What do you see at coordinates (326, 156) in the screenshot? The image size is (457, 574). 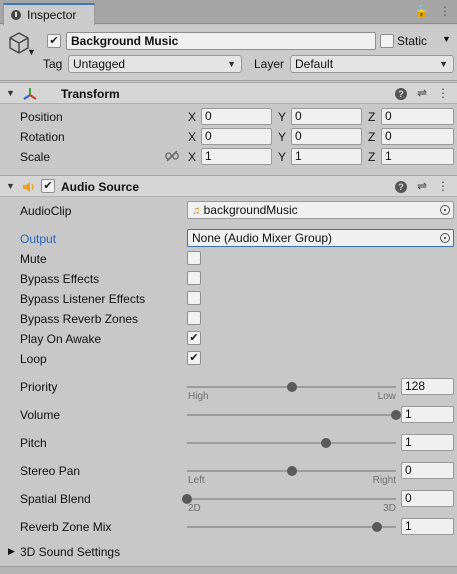 I see `scale-y-field: 1` at bounding box center [326, 156].